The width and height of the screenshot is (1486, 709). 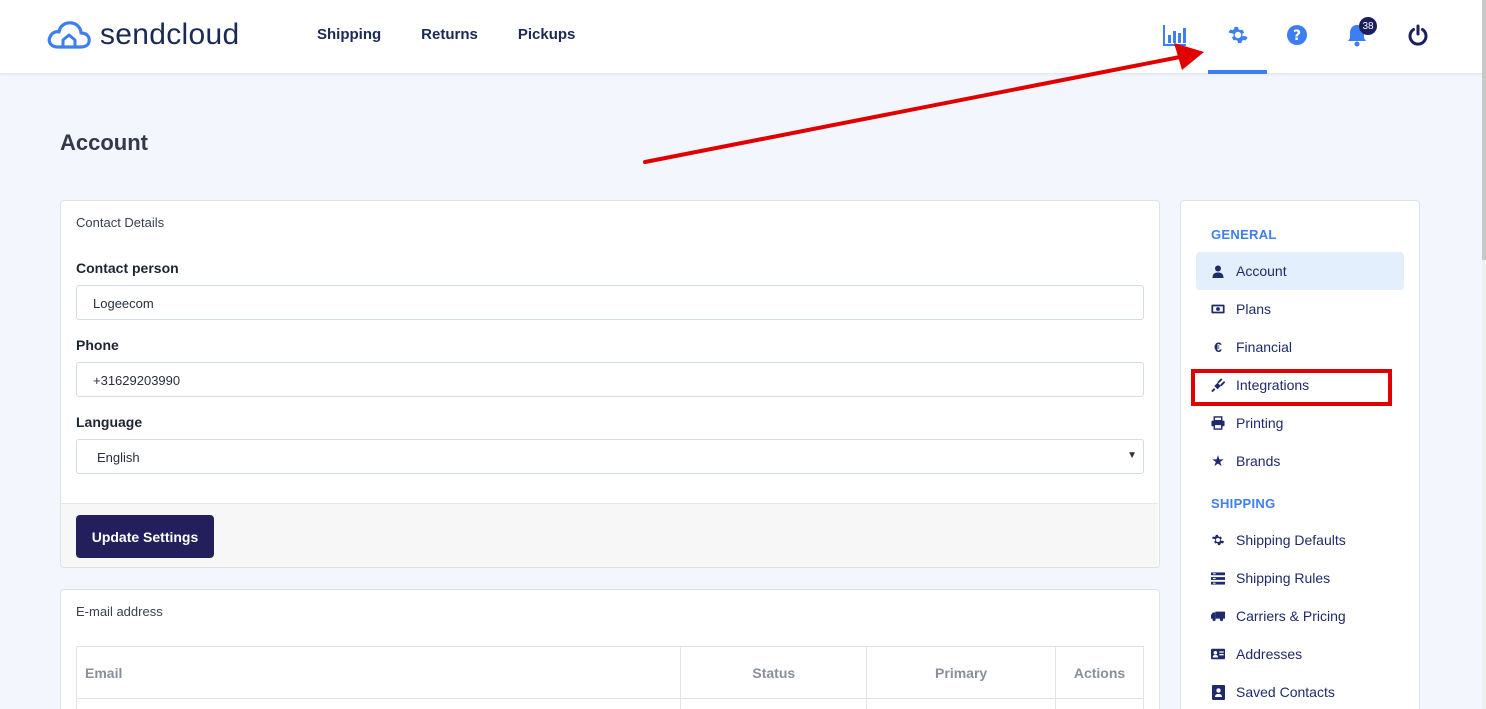 I want to click on sidebar-item-shipping-defaults: Shipping Defaults, so click(x=1300, y=540).